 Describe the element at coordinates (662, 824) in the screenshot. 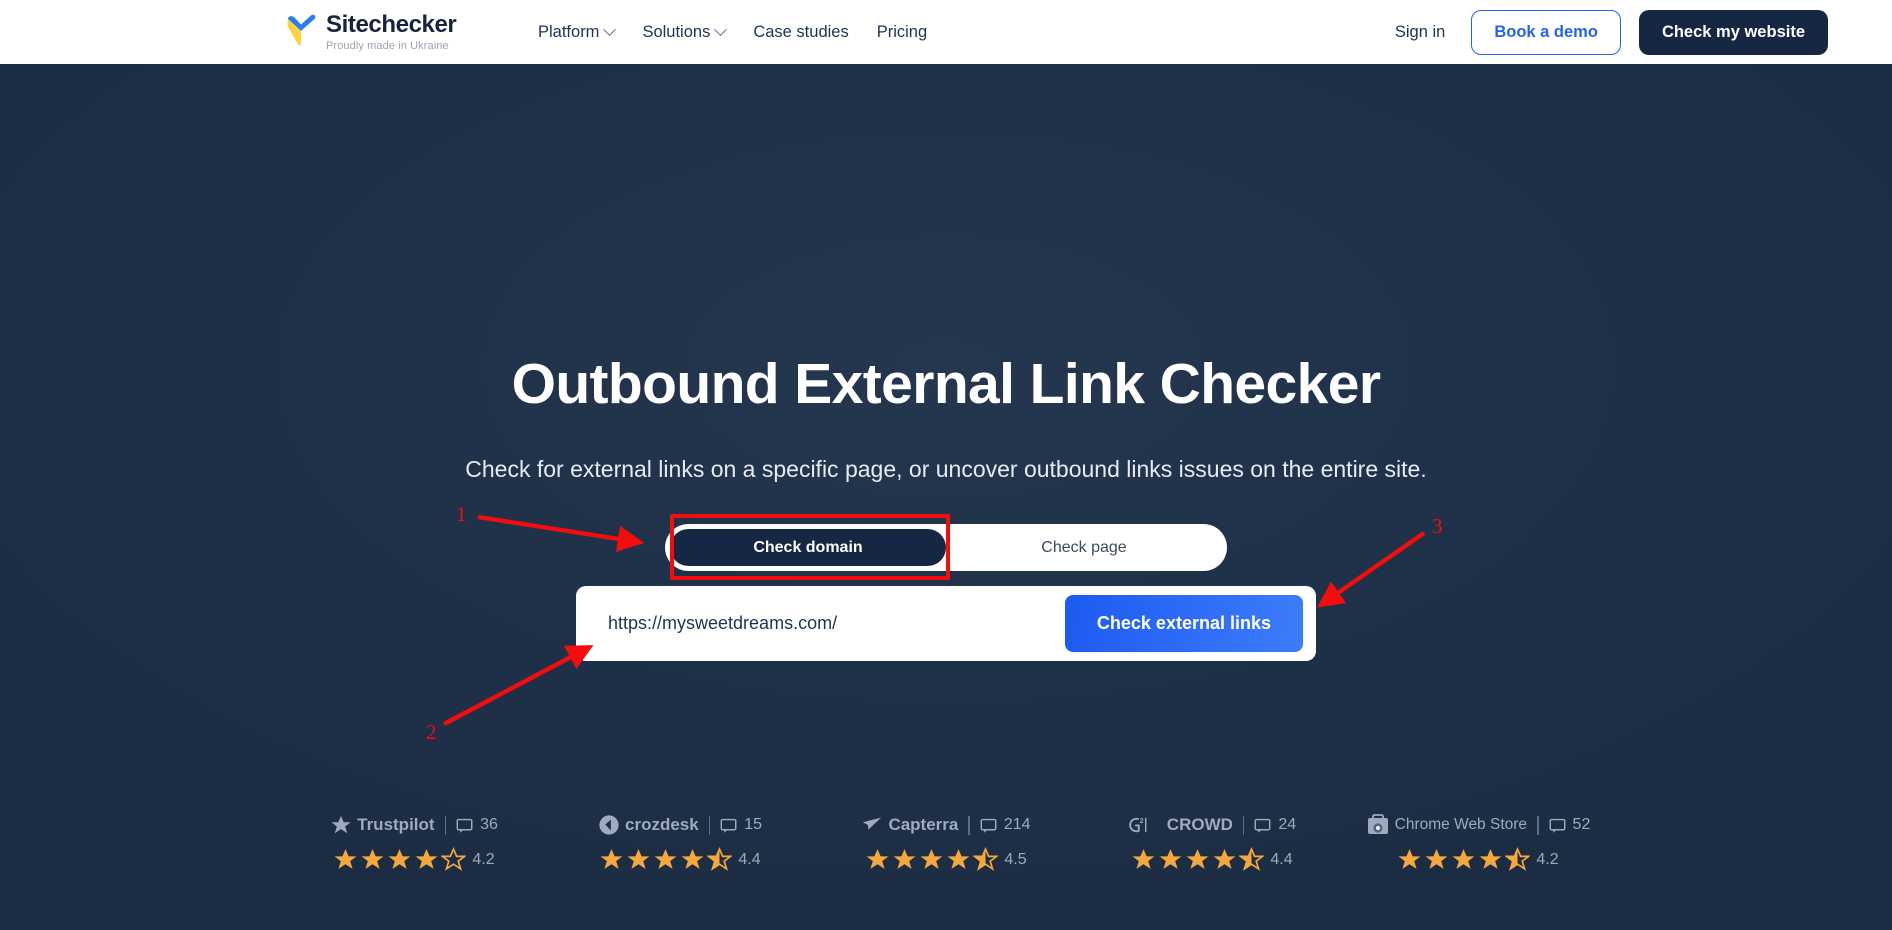

I see `brand-label: crozdesk` at that location.